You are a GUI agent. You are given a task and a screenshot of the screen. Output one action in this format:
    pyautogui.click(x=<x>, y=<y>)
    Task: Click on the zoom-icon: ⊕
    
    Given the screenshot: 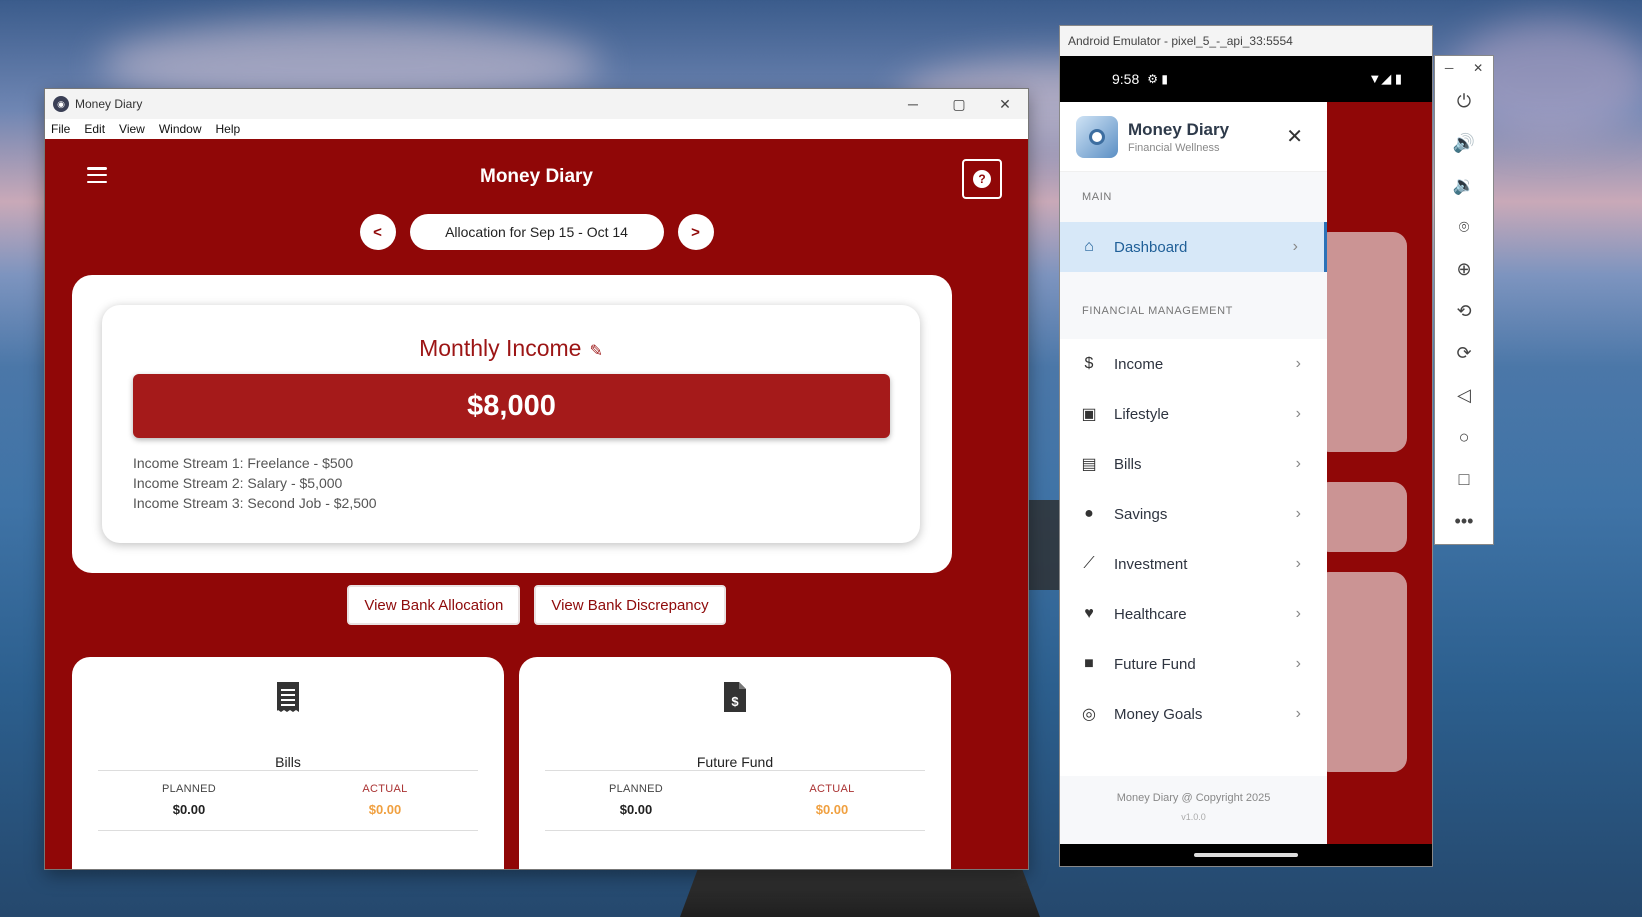 What is the action you would take?
    pyautogui.click(x=1464, y=269)
    